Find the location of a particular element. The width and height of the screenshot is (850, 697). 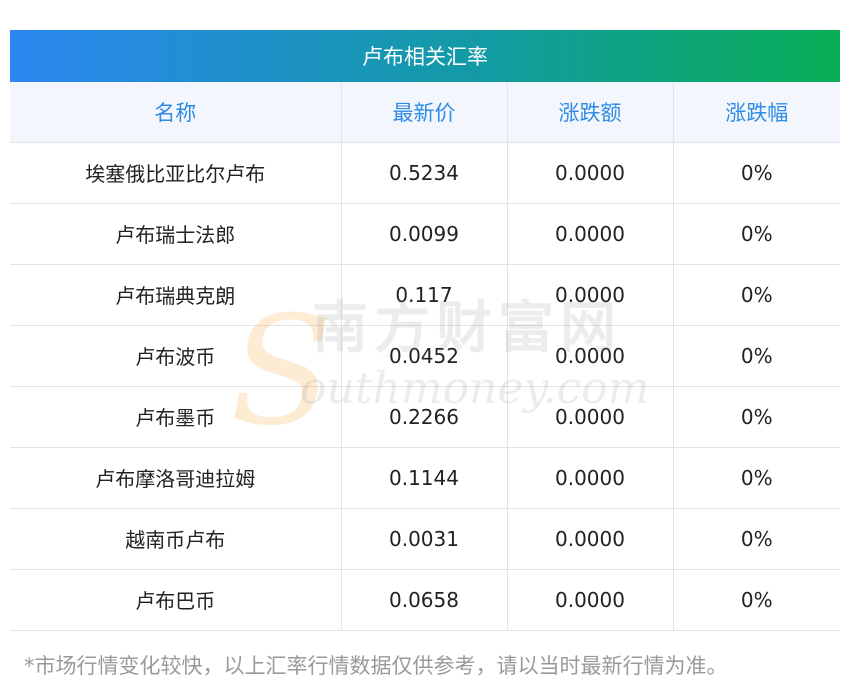

cell-latest-price: 0.0099 is located at coordinates (424, 234).